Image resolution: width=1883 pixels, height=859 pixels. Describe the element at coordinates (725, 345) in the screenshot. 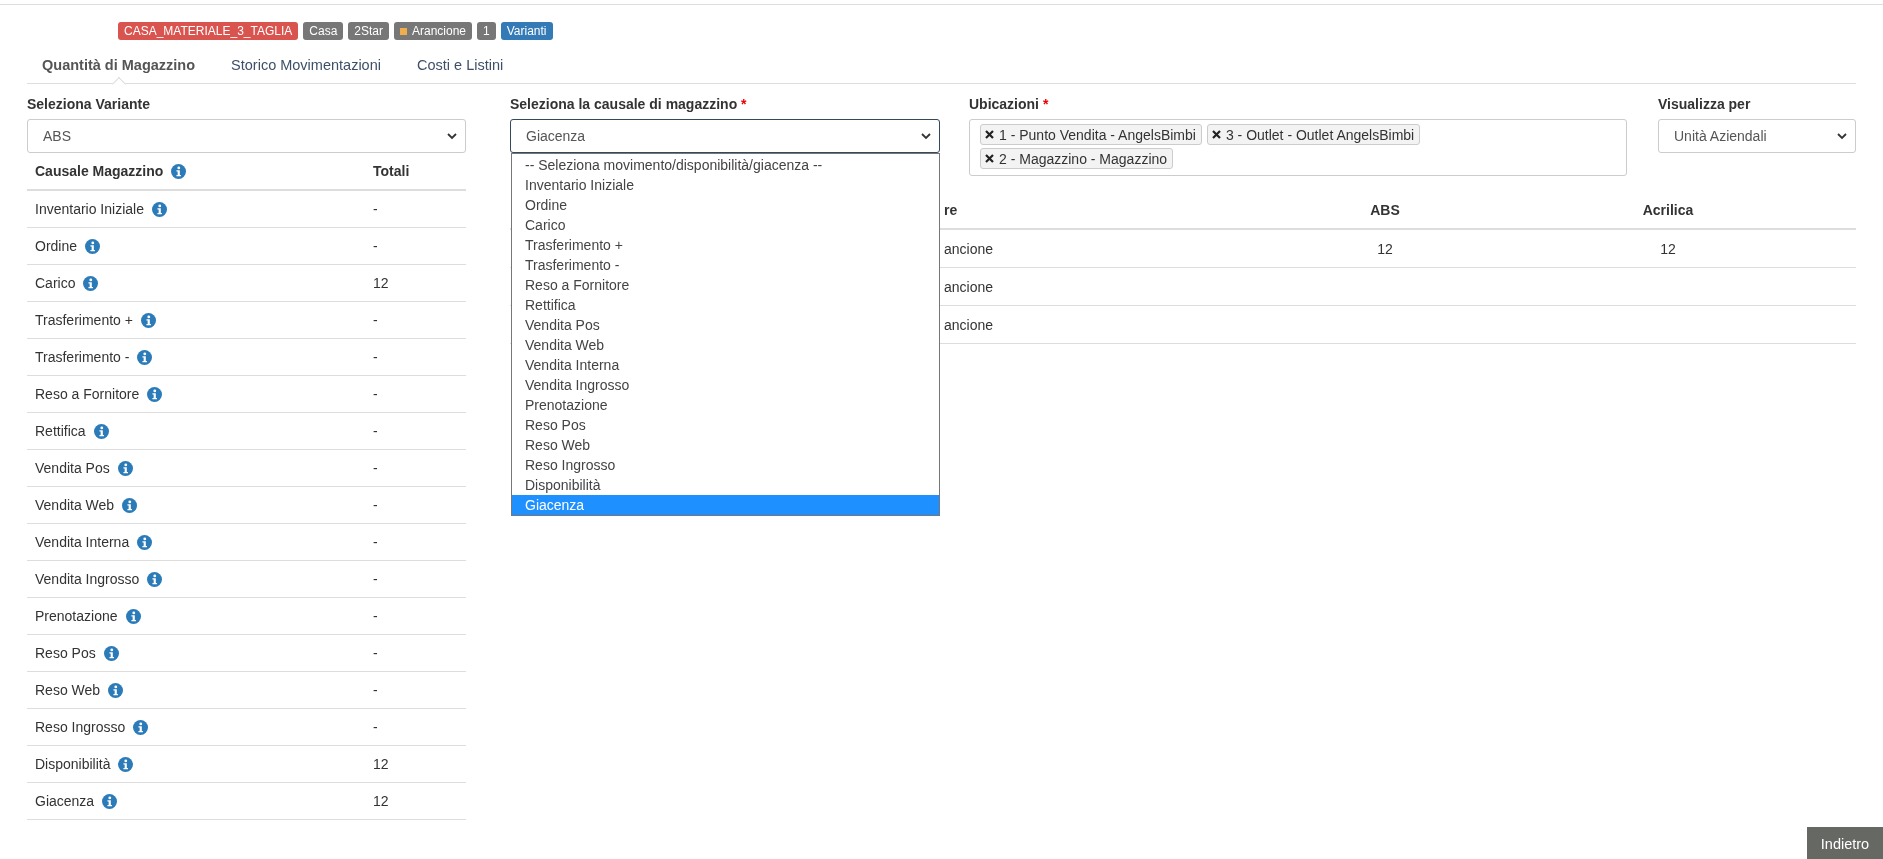

I see `dropdown-option: Vendita Web` at that location.